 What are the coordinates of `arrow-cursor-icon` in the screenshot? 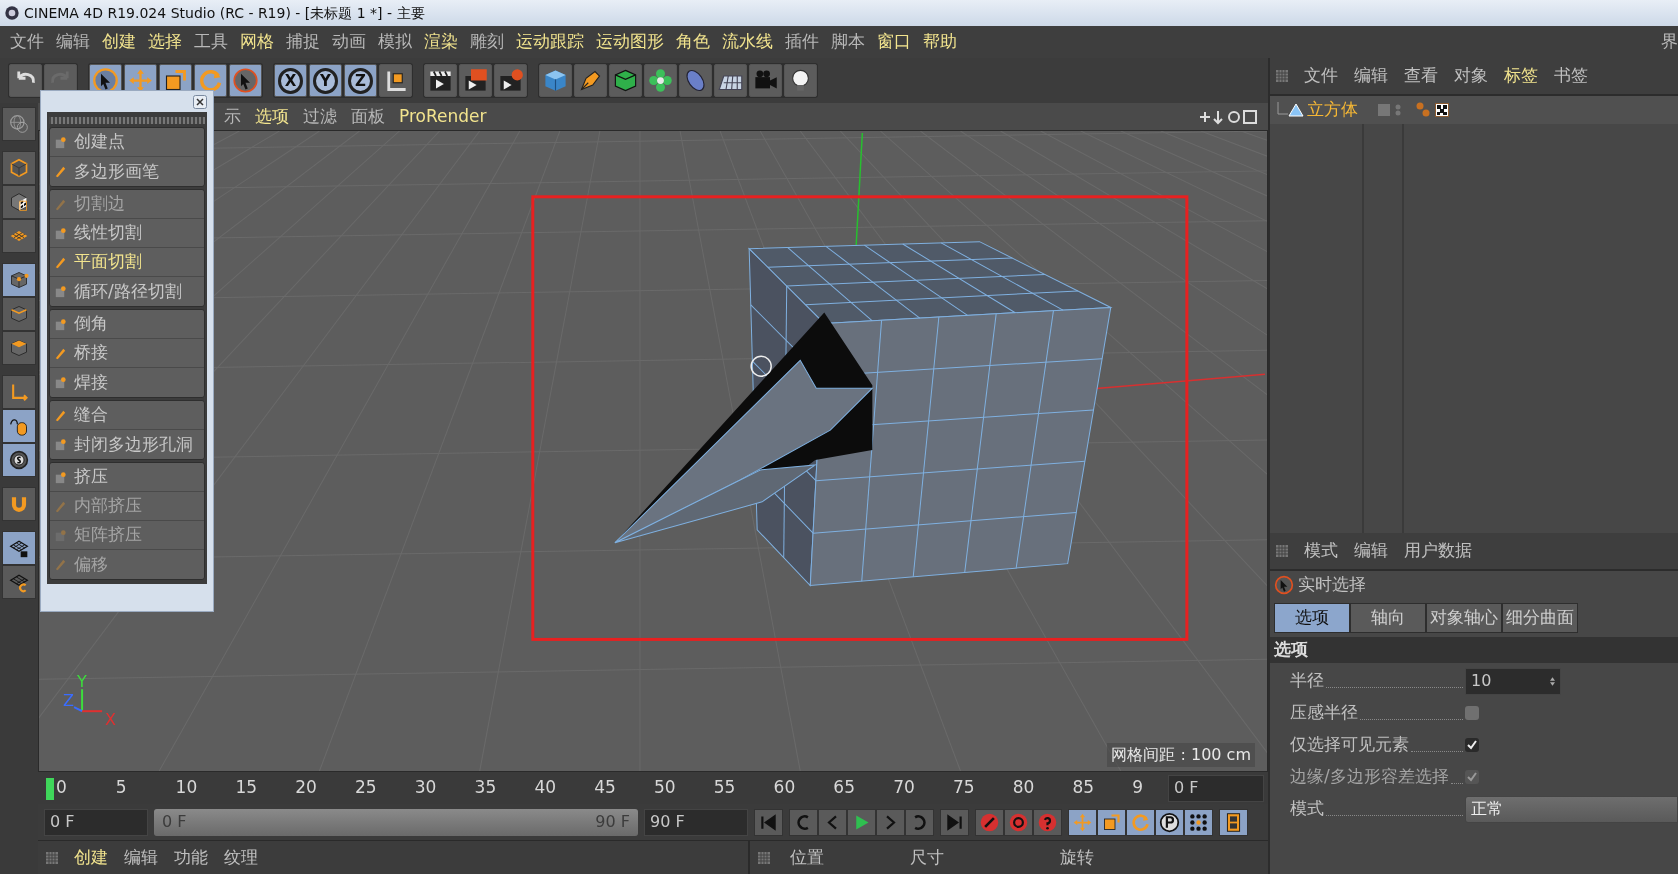 It's located at (245, 80).